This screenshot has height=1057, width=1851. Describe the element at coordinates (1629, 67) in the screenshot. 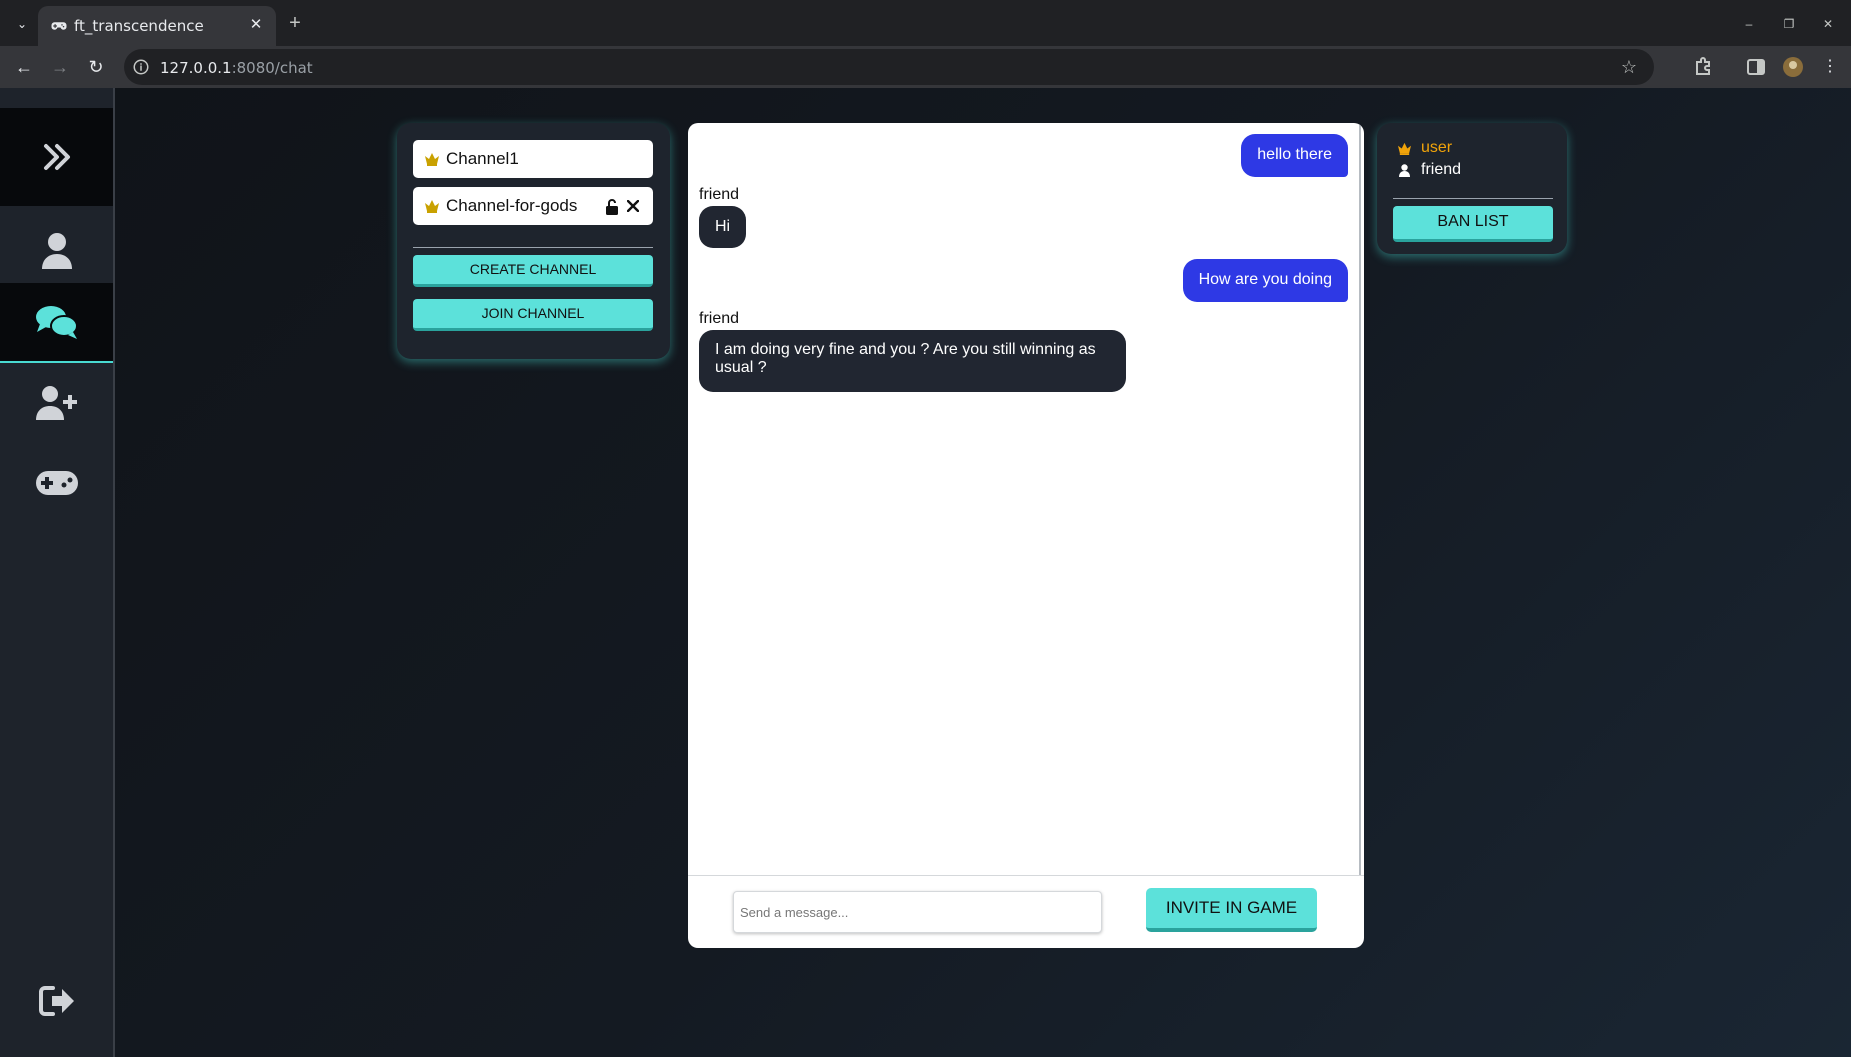

I see `bookmark-star-icon: ☆` at that location.